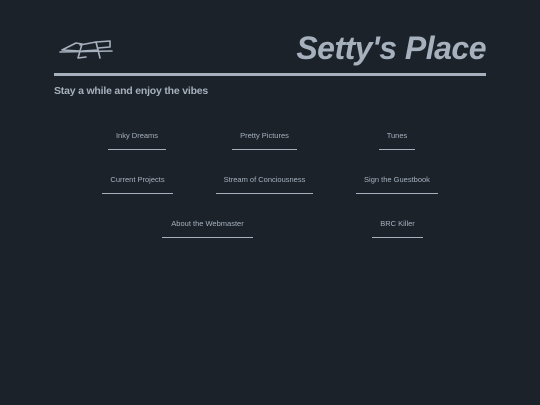 The image size is (540, 405). I want to click on nav-link-label: Pretty Pictures, so click(264, 135).